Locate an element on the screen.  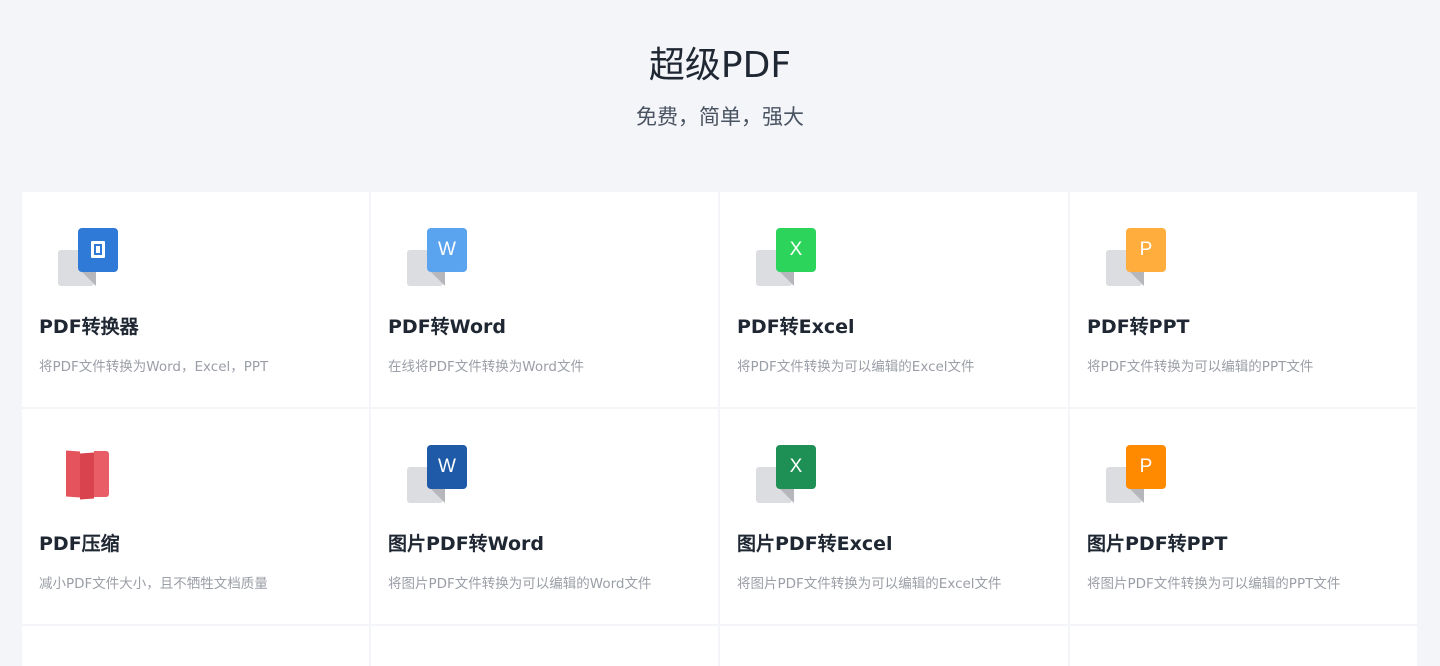
tool-card-pdf-to-excel: X PDF转Excel 将PDF文件转换为可以编辑的Excel文件 is located at coordinates (894, 299).